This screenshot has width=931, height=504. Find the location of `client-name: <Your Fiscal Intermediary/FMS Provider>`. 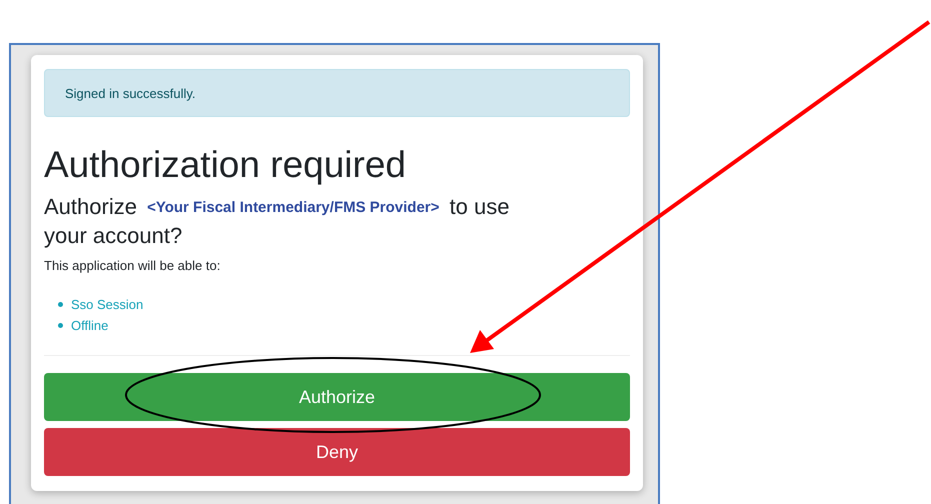

client-name: <Your Fiscal Intermediary/FMS Provider> is located at coordinates (293, 207).